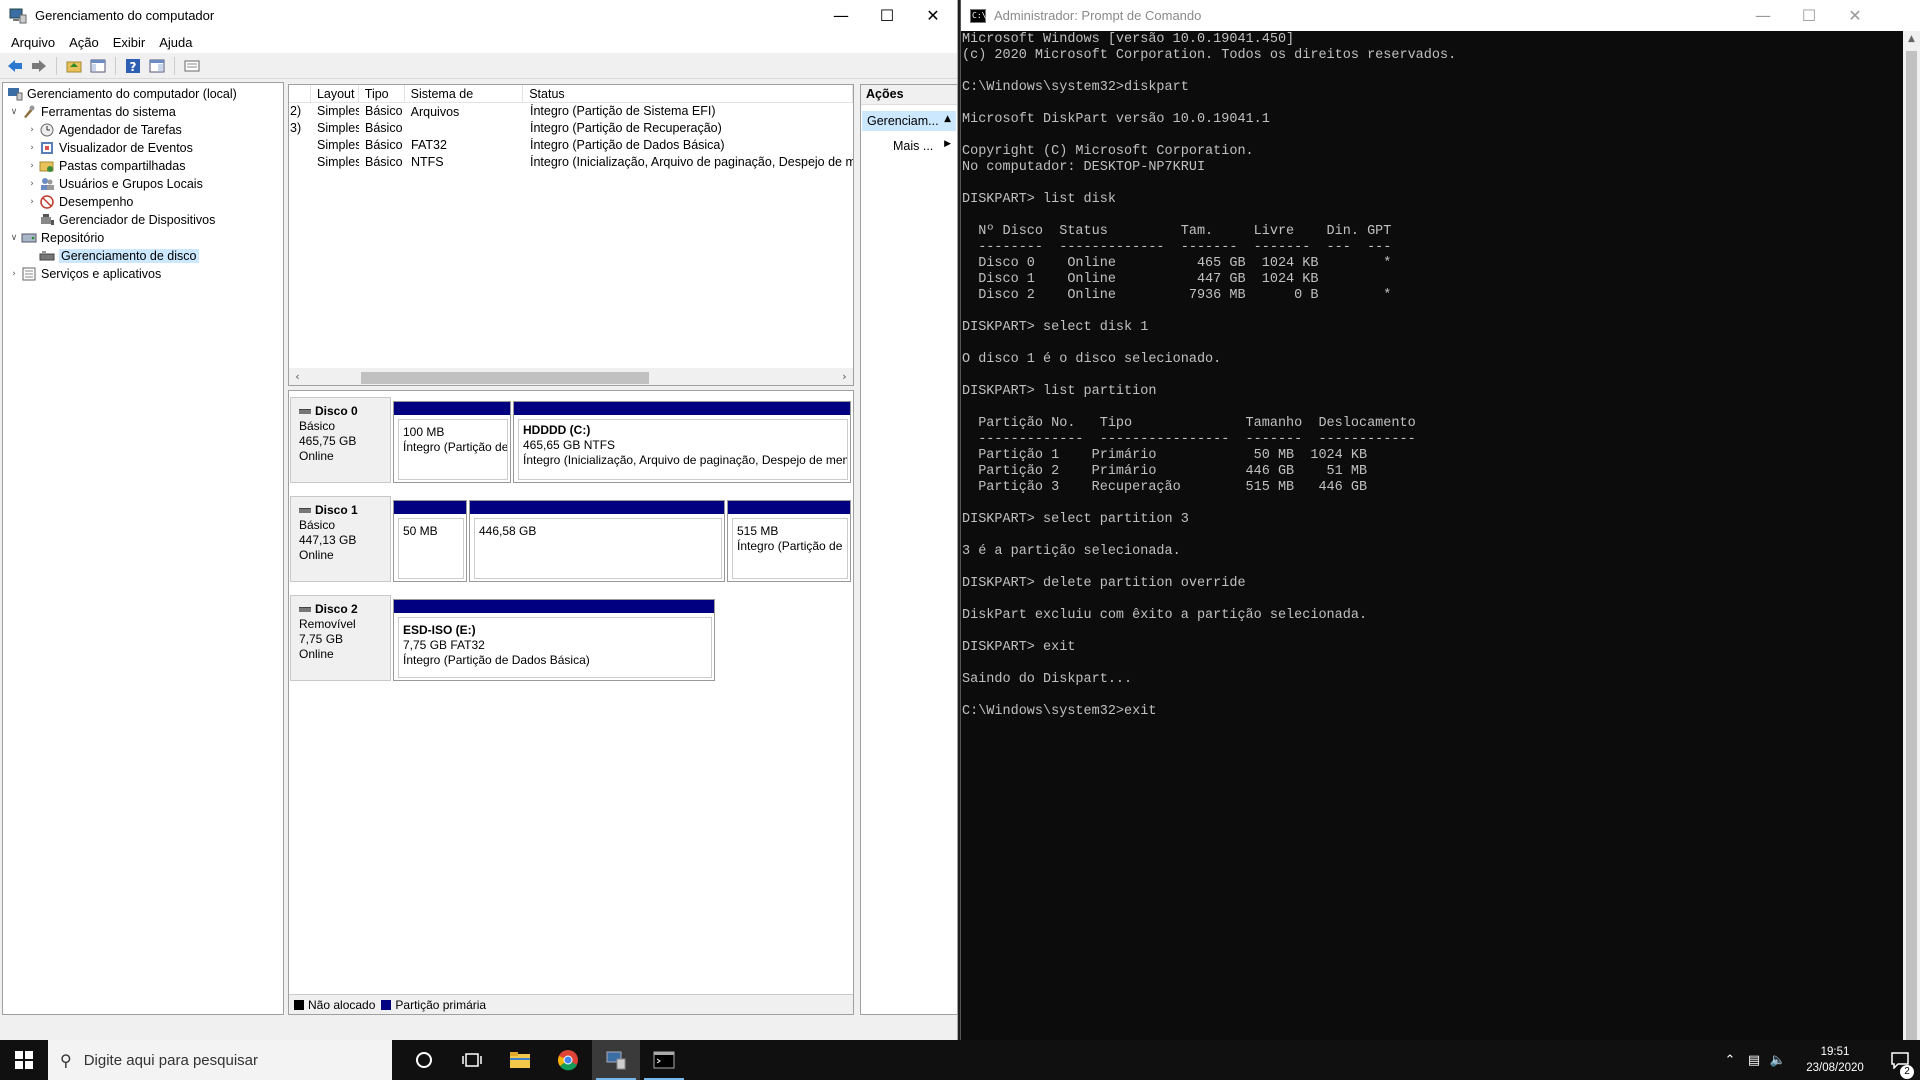 The image size is (1920, 1080). What do you see at coordinates (192, 66) in the screenshot?
I see `view-button` at bounding box center [192, 66].